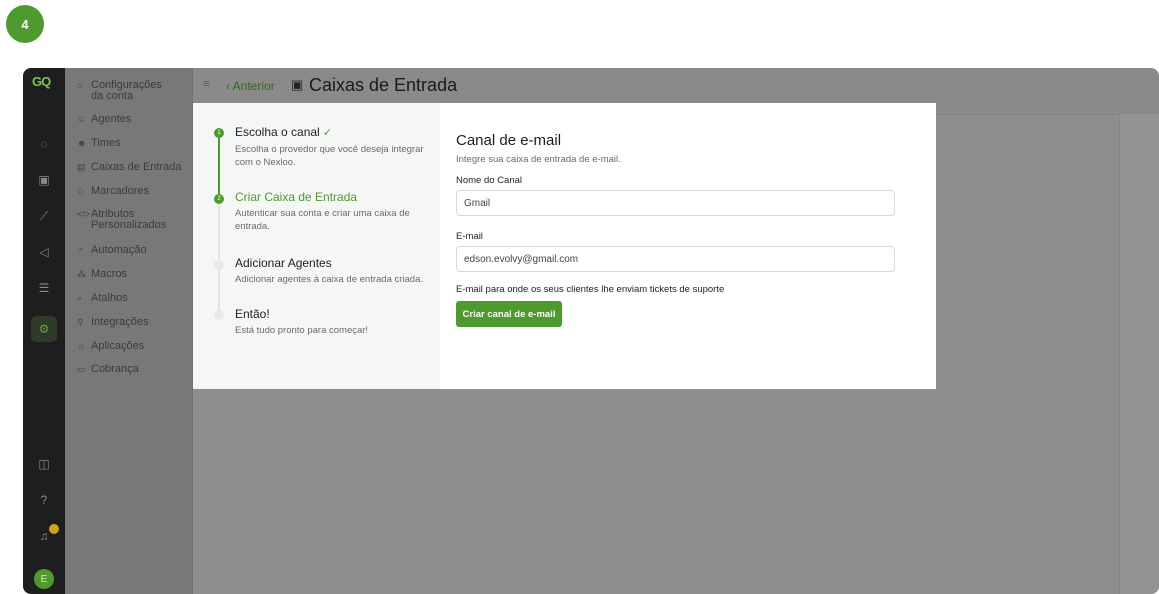 The image size is (1159, 594). What do you see at coordinates (676, 86) in the screenshot?
I see `page-header: ≡ ‹ Anterior ▣ Caixas de Entrada` at bounding box center [676, 86].